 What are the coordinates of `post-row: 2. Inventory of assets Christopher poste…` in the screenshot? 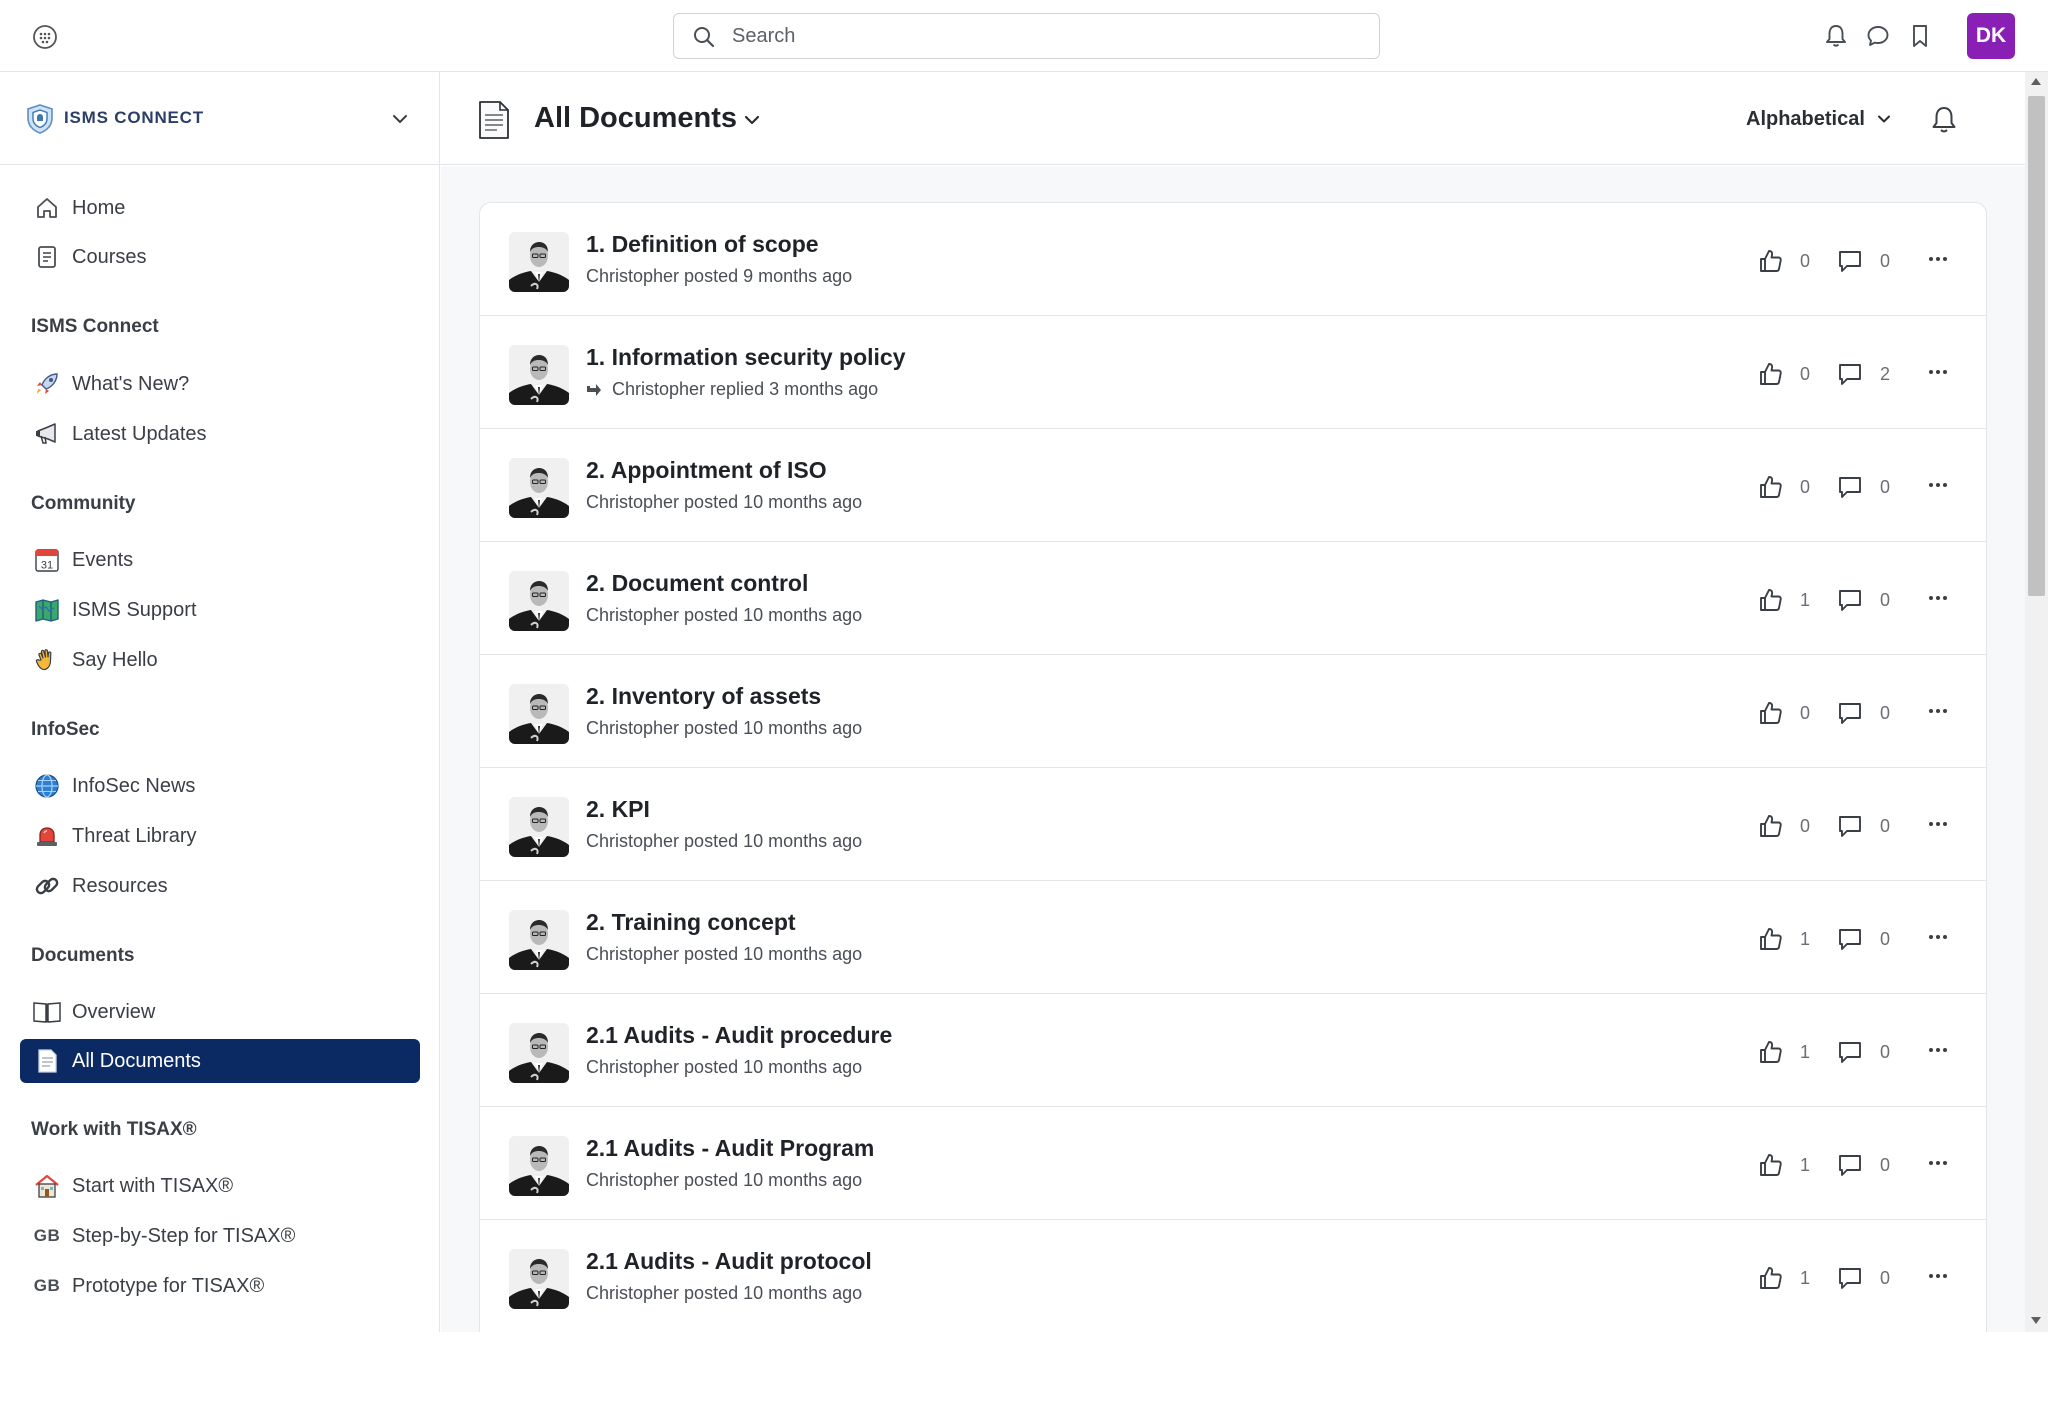 It's located at (1233, 711).